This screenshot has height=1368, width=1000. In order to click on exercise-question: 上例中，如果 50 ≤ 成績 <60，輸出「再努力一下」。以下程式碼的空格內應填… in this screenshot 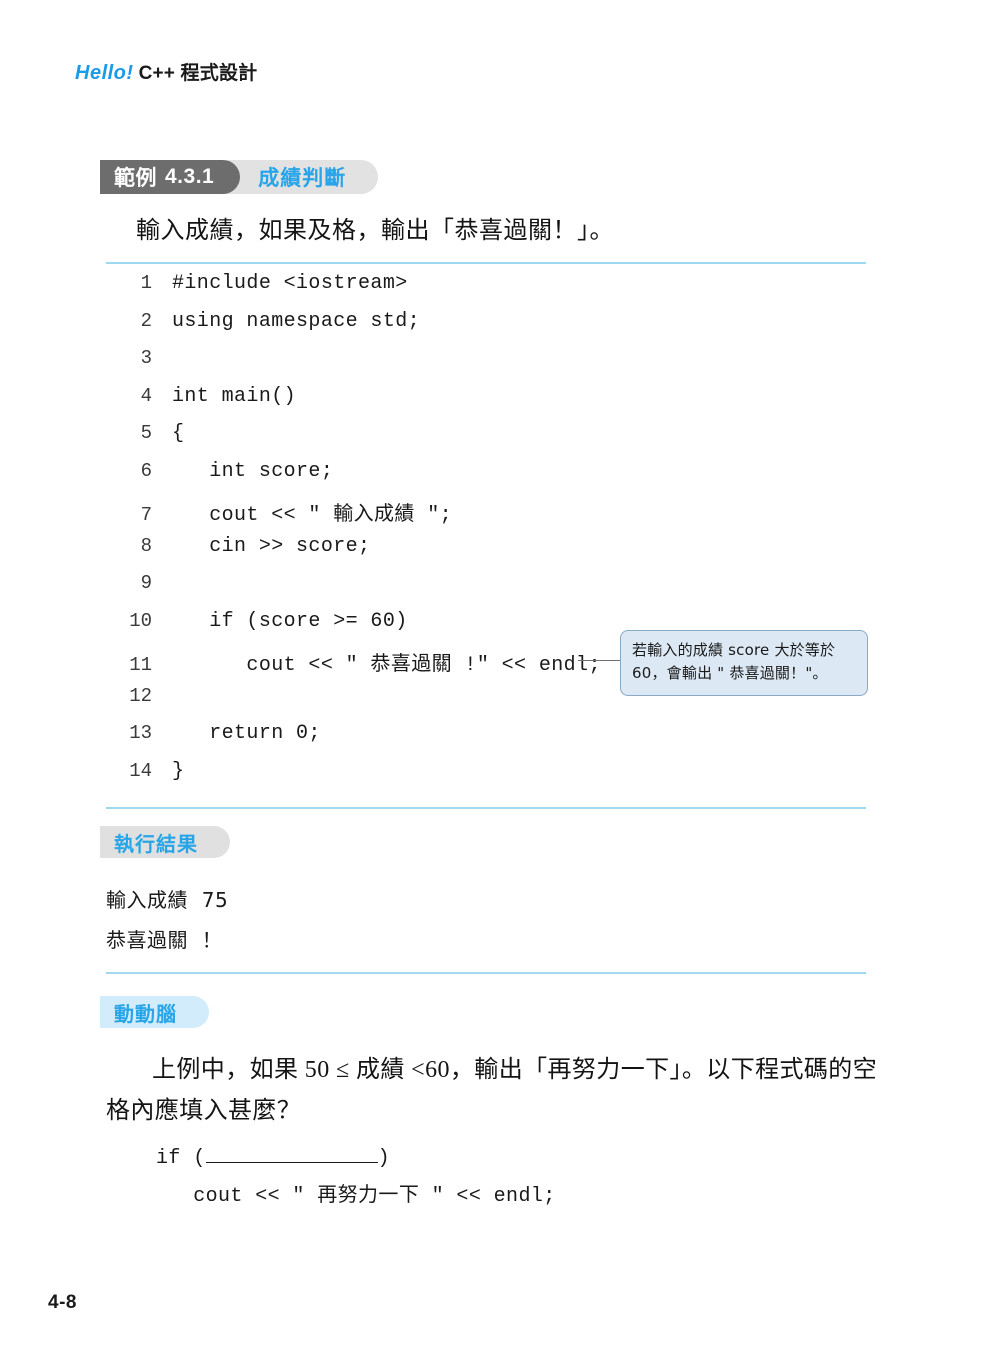, I will do `click(492, 1090)`.